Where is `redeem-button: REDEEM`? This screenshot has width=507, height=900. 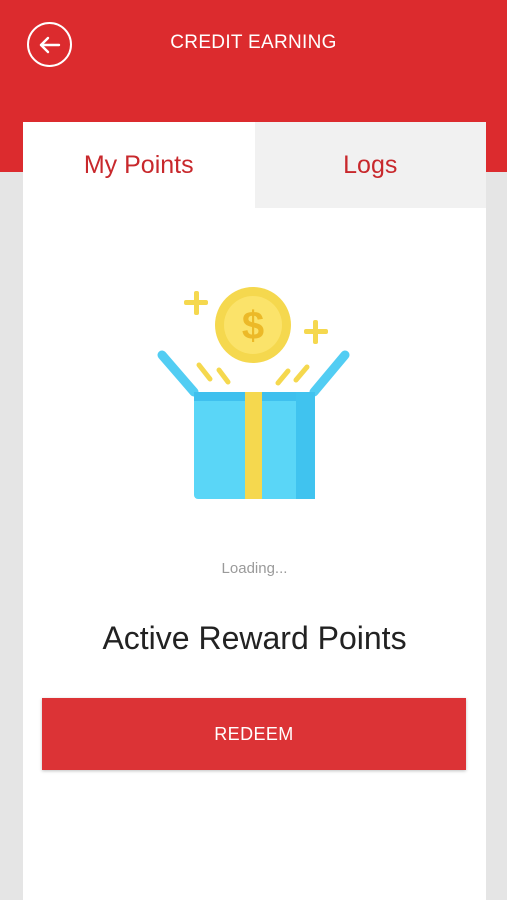 redeem-button: REDEEM is located at coordinates (254, 734).